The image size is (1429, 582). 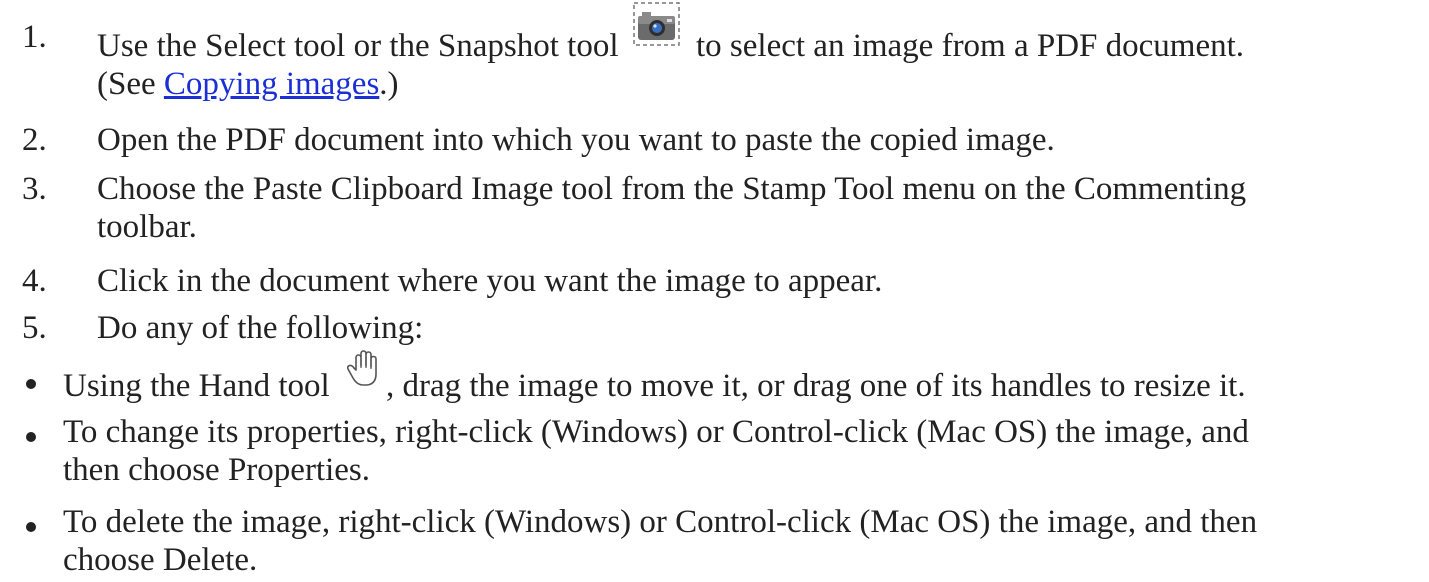 What do you see at coordinates (271, 84) in the screenshot?
I see `copying-images-link: Copying images` at bounding box center [271, 84].